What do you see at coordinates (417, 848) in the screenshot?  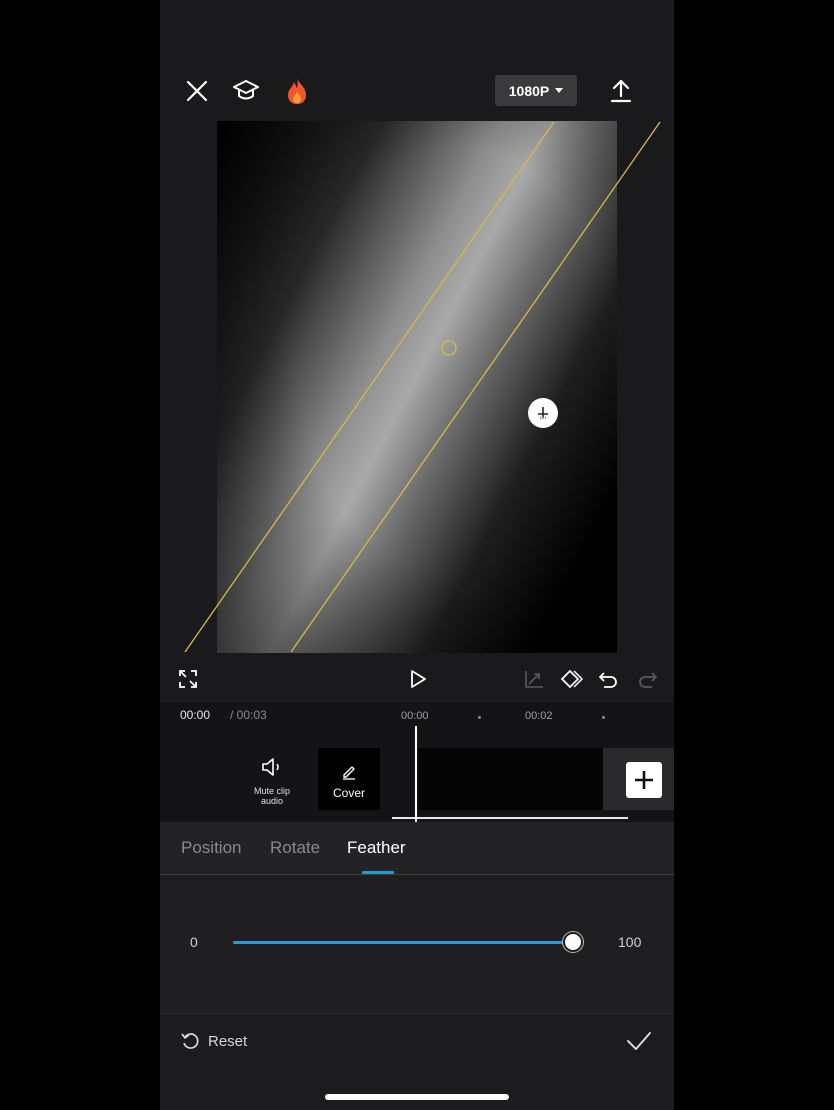 I see `mask-tabs: Position Rotate Feather` at bounding box center [417, 848].